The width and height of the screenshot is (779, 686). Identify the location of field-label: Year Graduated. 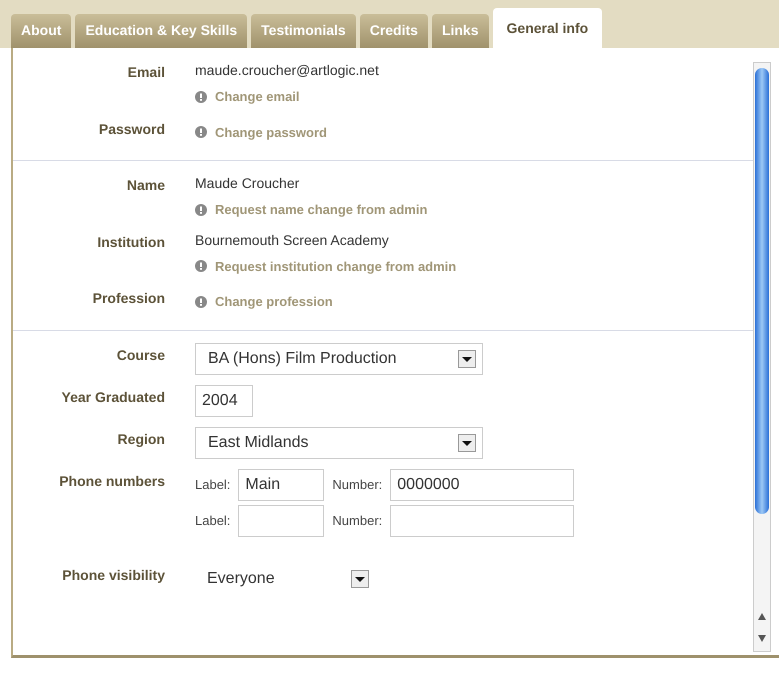
(113, 397).